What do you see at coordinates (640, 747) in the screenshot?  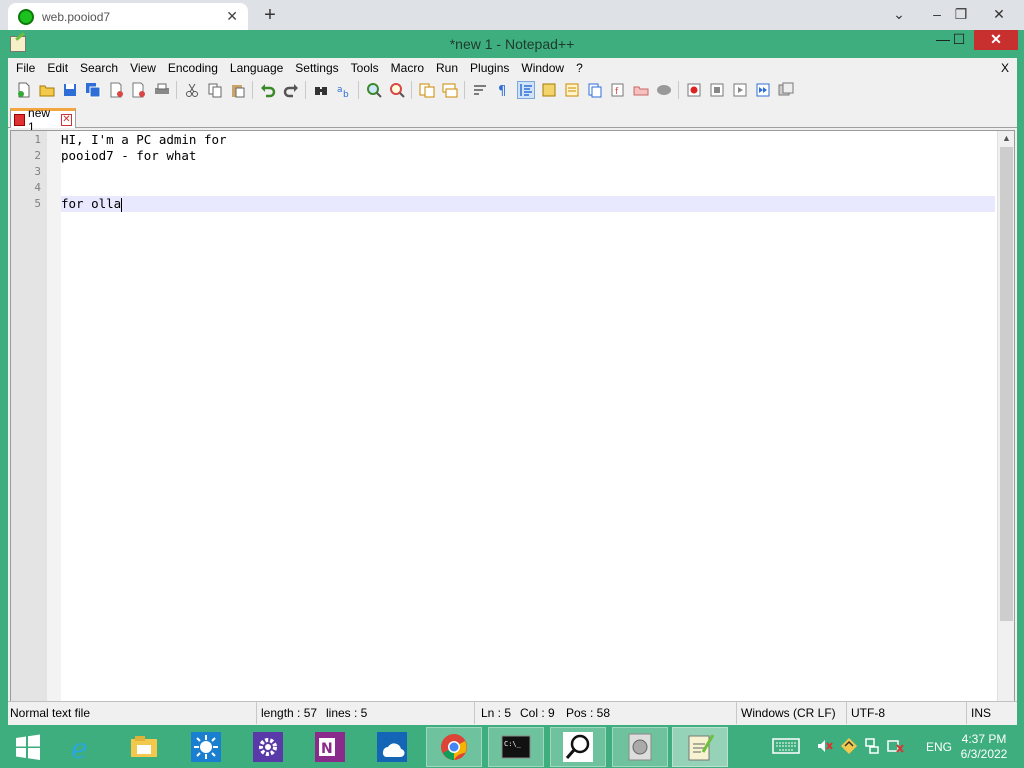 I see `disk-icon` at bounding box center [640, 747].